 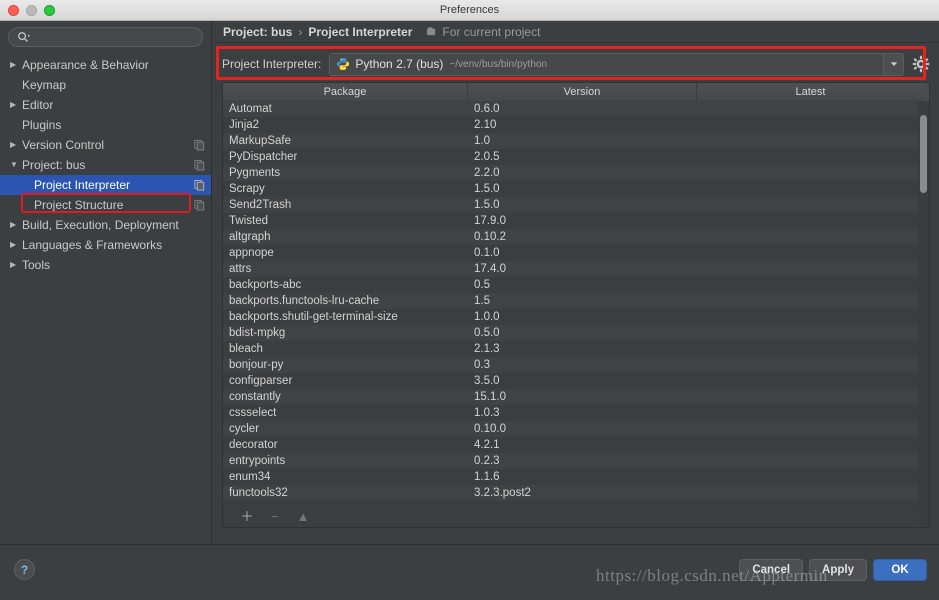 What do you see at coordinates (582, 92) in the screenshot?
I see `packages-column-version: Version` at bounding box center [582, 92].